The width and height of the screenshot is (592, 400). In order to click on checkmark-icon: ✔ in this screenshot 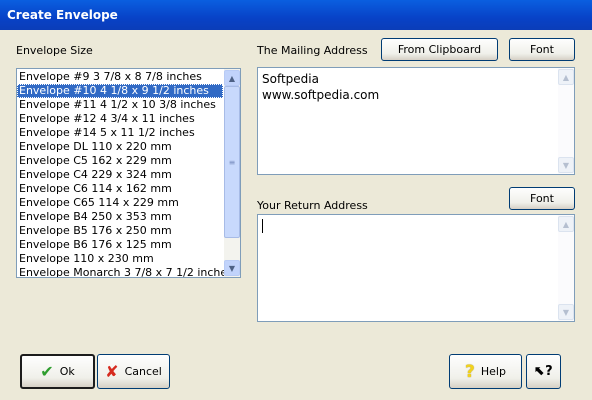, I will do `click(47, 371)`.